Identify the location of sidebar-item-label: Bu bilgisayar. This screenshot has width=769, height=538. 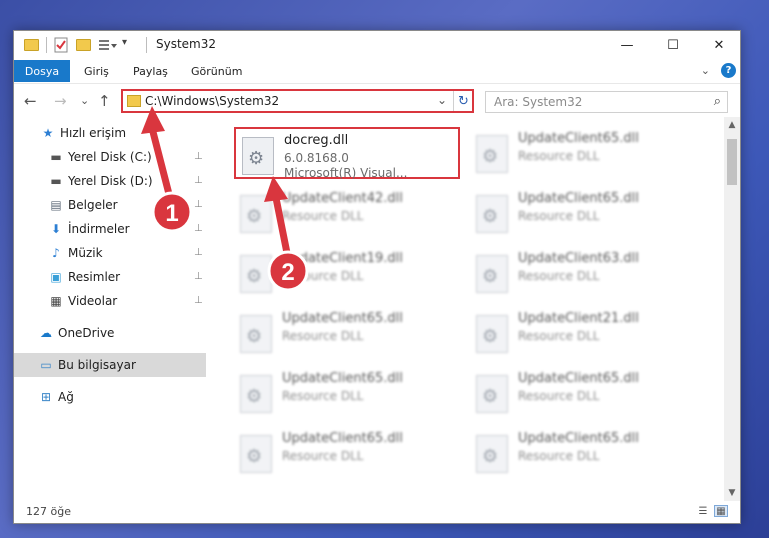
(97, 365).